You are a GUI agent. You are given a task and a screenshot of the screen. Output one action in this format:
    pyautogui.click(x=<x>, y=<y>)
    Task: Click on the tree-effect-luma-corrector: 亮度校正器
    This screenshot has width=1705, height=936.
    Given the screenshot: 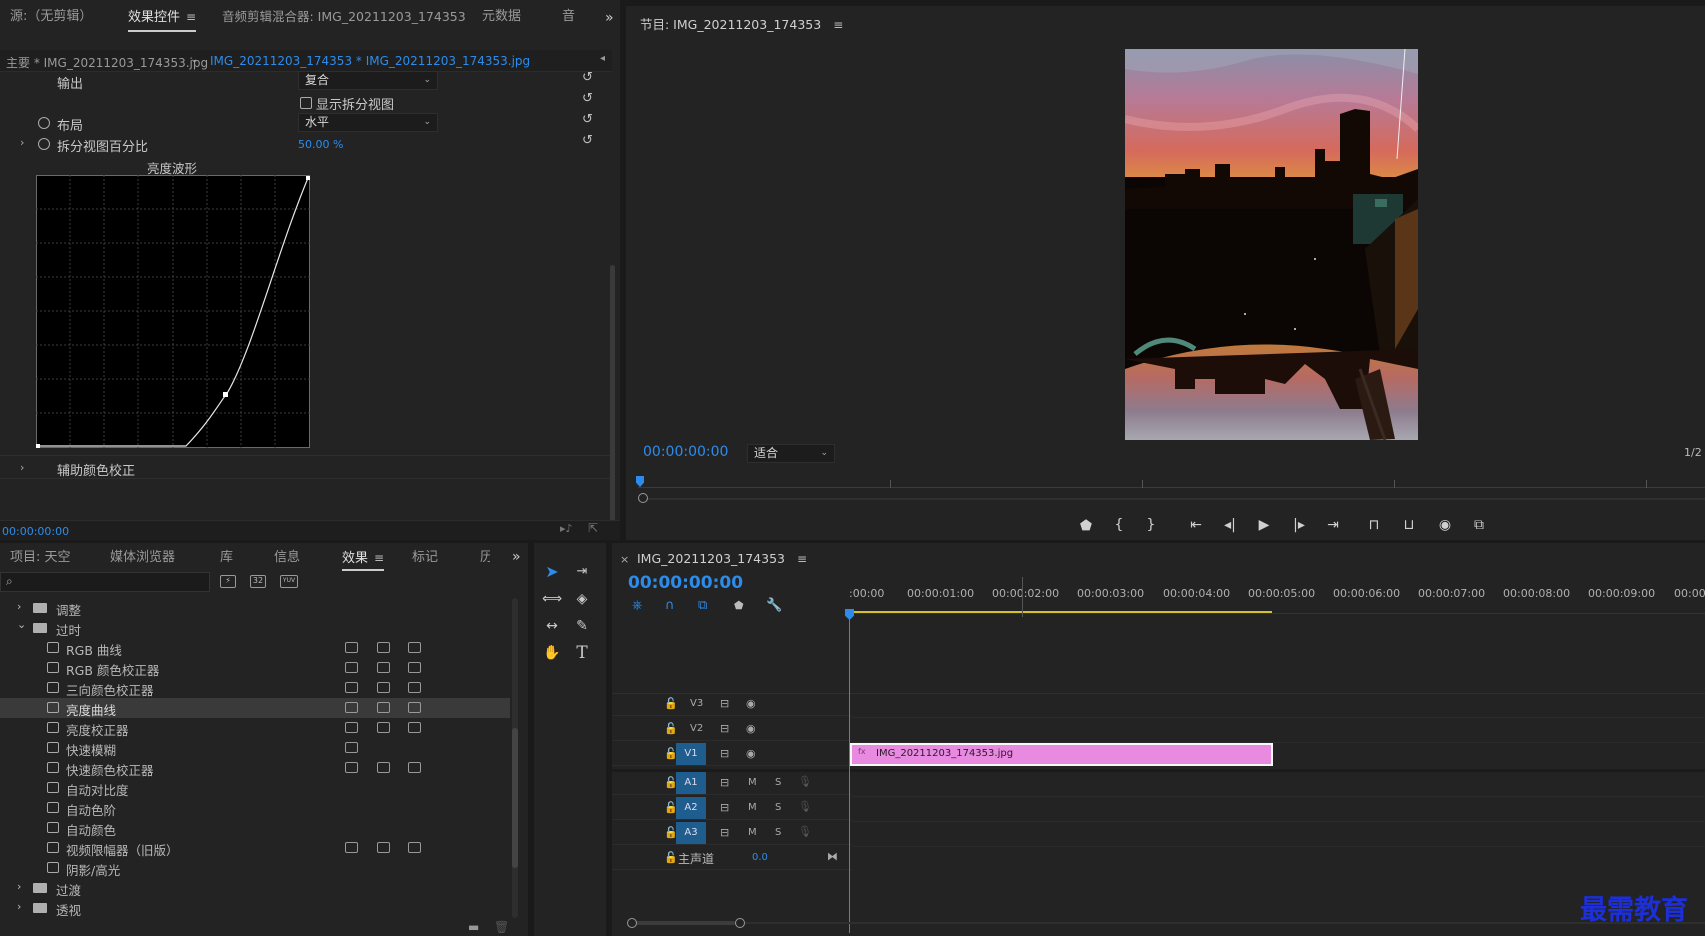 What is the action you would take?
    pyautogui.click(x=255, y=728)
    